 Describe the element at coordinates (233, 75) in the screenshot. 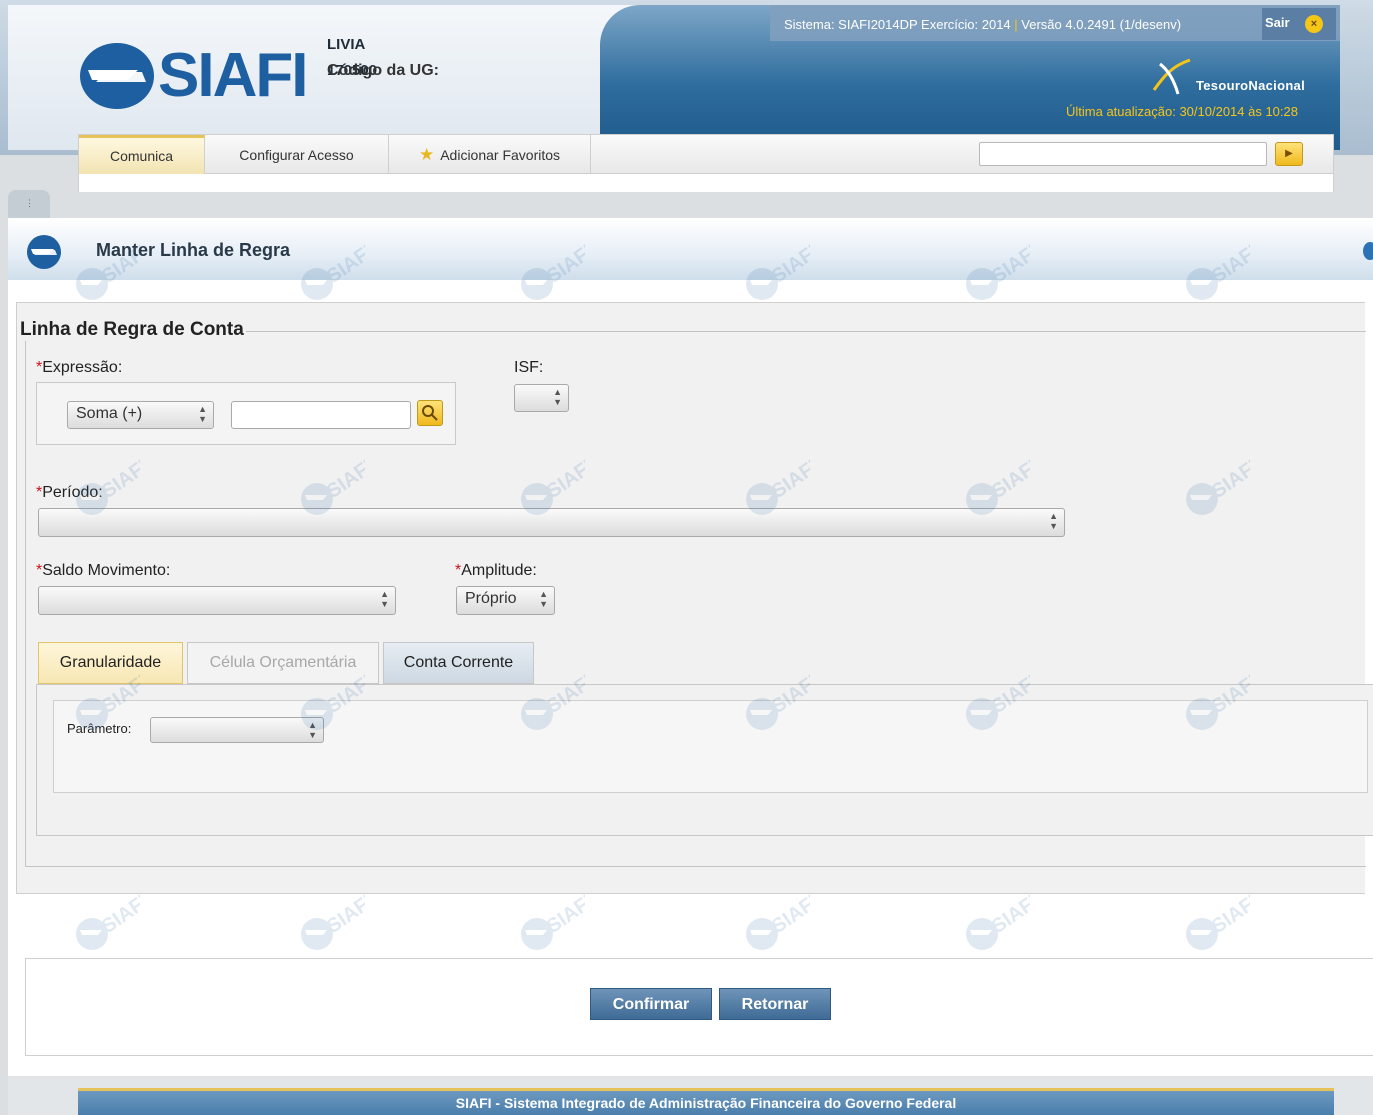

I see `siafi-logo-text: SIAFI` at that location.